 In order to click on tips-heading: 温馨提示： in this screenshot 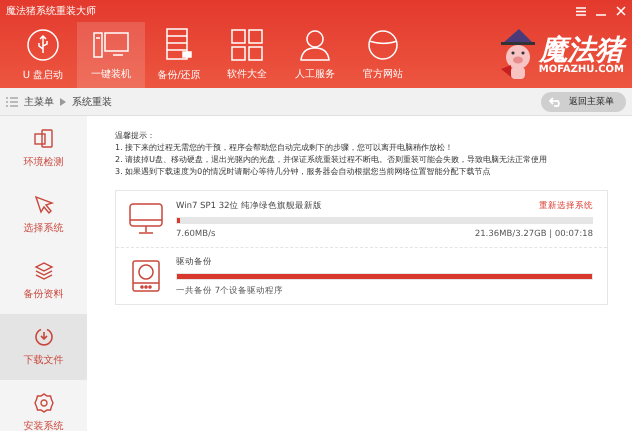, I will do `click(135, 136)`.